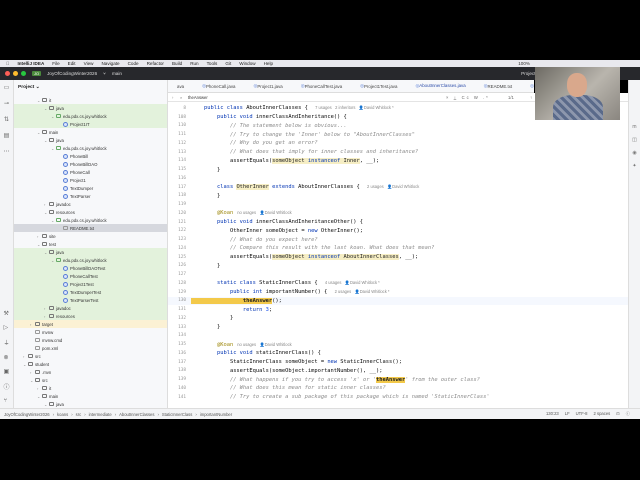 This screenshot has height=480, width=640. I want to click on tree-item: ⌄ student, so click(90, 364).